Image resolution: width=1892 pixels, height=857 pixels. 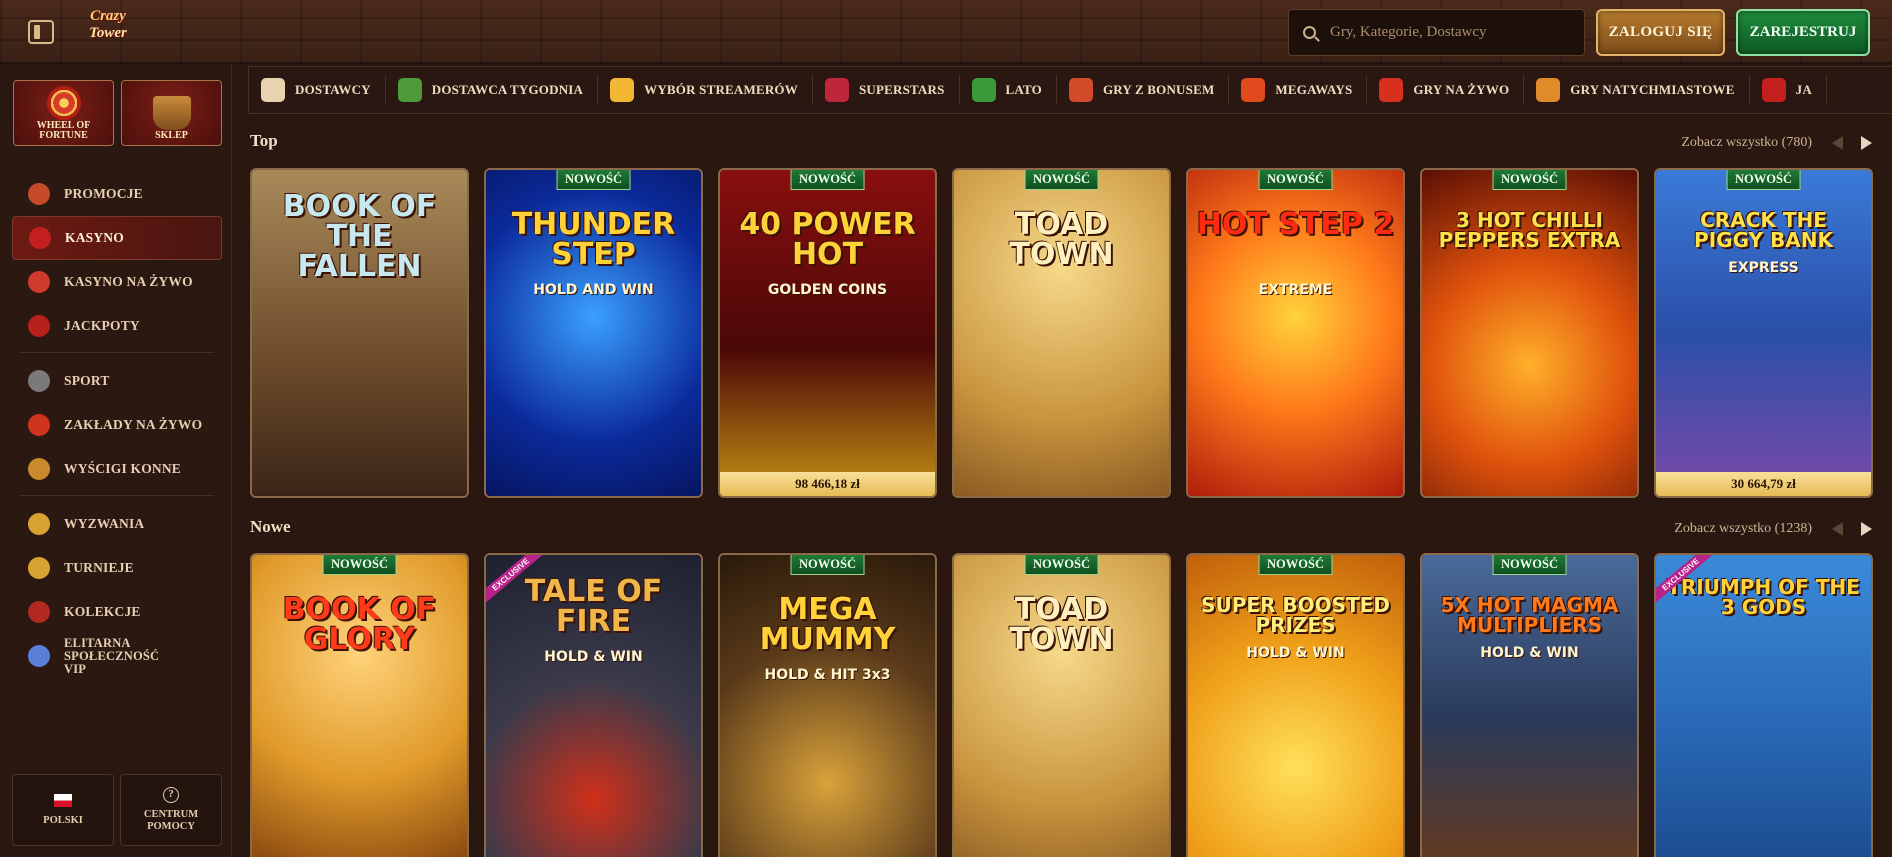 What do you see at coordinates (1295, 290) in the screenshot?
I see `game-subtitle: EXTREME` at bounding box center [1295, 290].